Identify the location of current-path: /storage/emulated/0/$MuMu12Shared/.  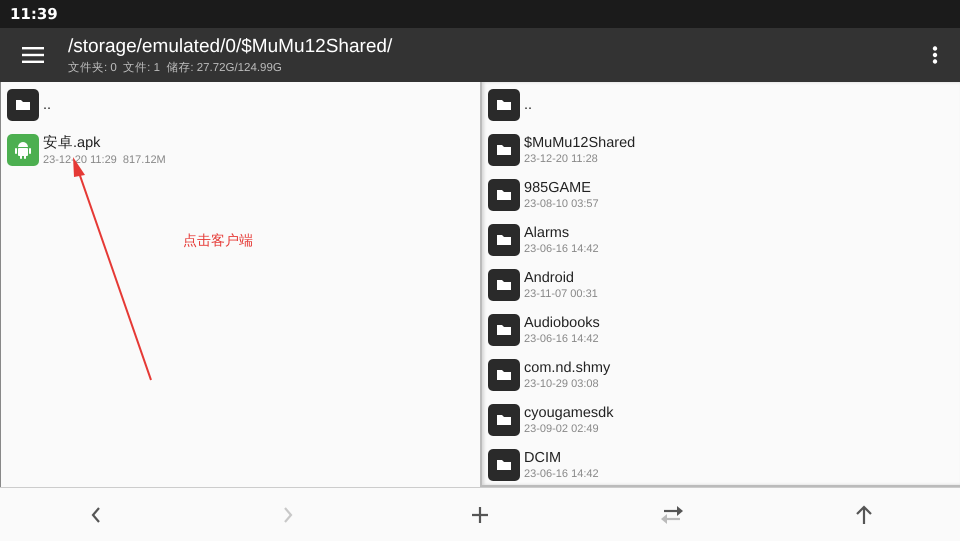
(231, 47).